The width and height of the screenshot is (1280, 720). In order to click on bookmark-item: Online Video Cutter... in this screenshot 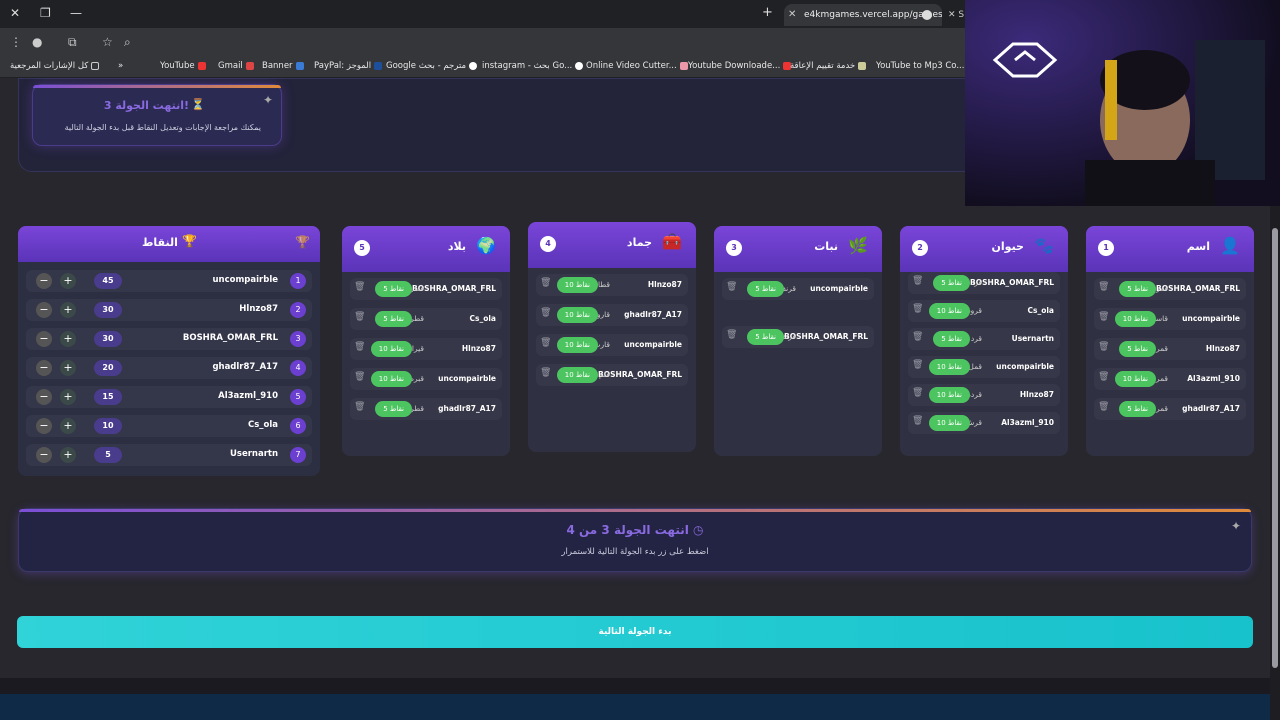, I will do `click(637, 66)`.